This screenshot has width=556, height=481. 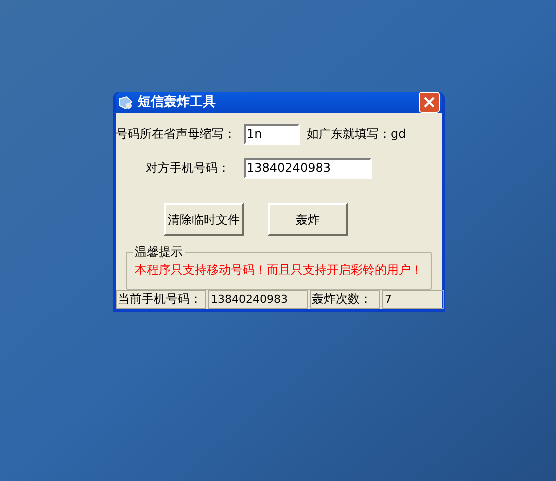 I want to click on notice-text: 本程序只支持移动号码！而且只支持开启彩铃的用户！, so click(x=279, y=270).